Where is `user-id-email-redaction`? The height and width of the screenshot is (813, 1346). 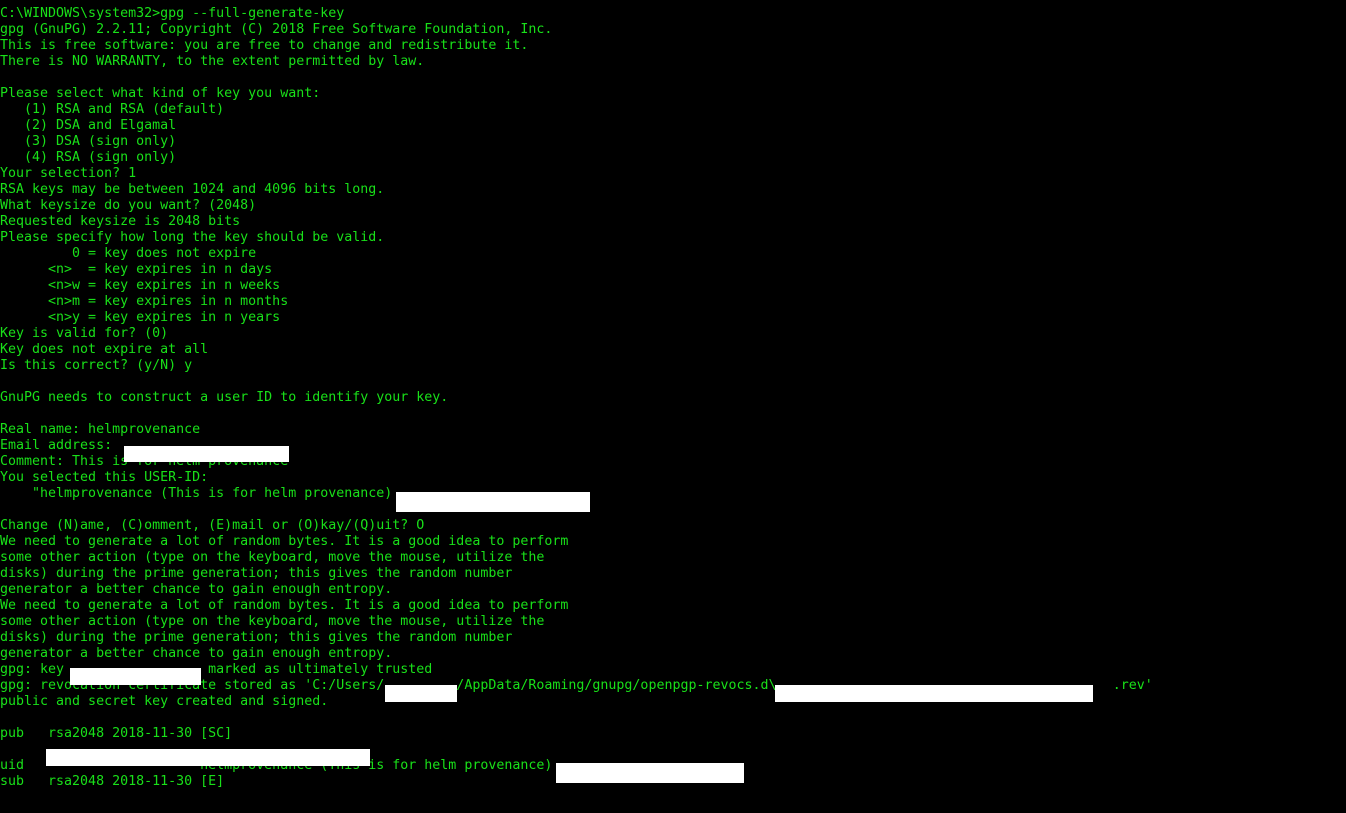 user-id-email-redaction is located at coordinates (493, 502).